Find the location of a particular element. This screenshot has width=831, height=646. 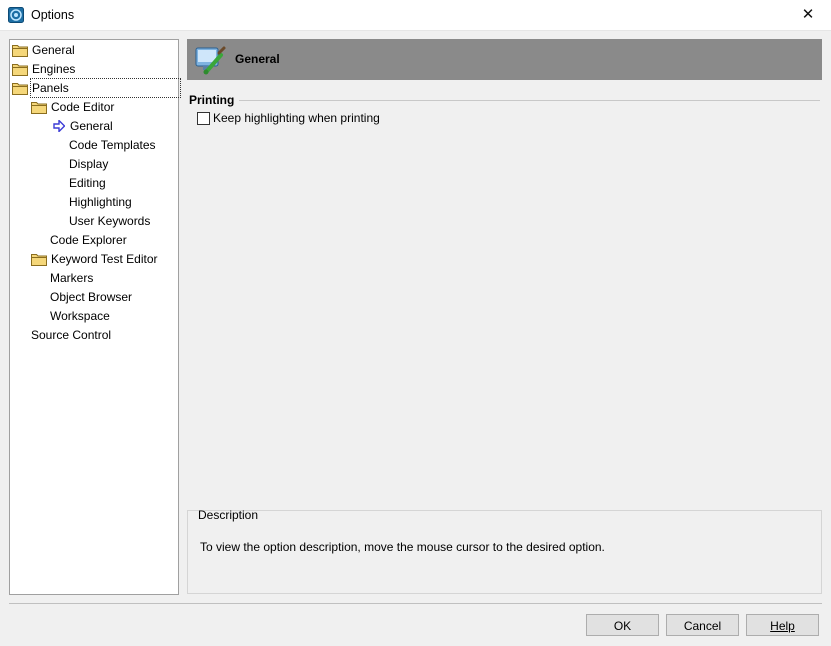

tree-item-engines: Engines is located at coordinates (44, 69).